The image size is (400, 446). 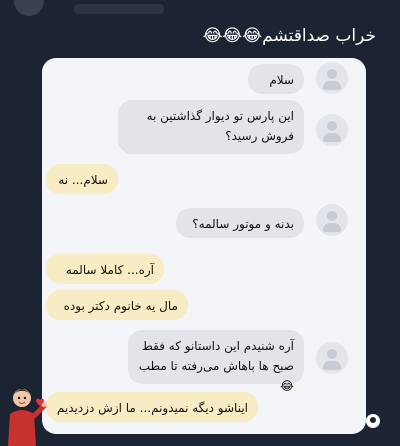 What do you see at coordinates (373, 421) in the screenshot?
I see `account-circle-icon` at bounding box center [373, 421].